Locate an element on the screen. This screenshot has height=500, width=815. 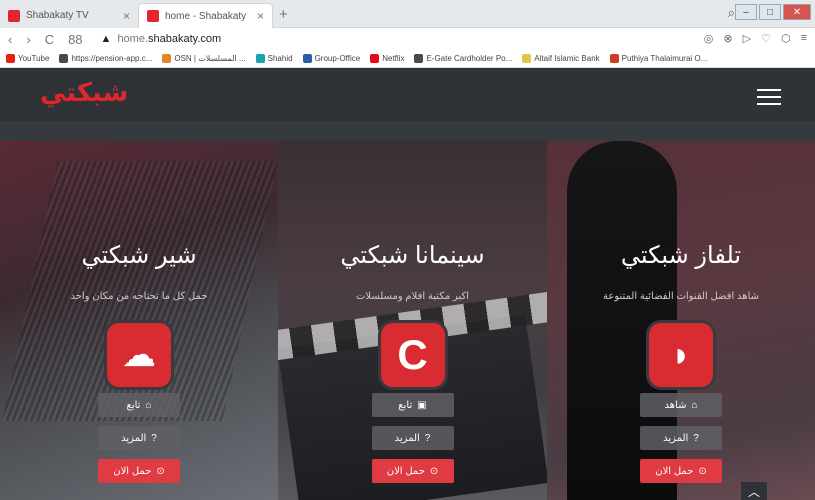
snapshot-icon: ◎ is located at coordinates (709, 38).